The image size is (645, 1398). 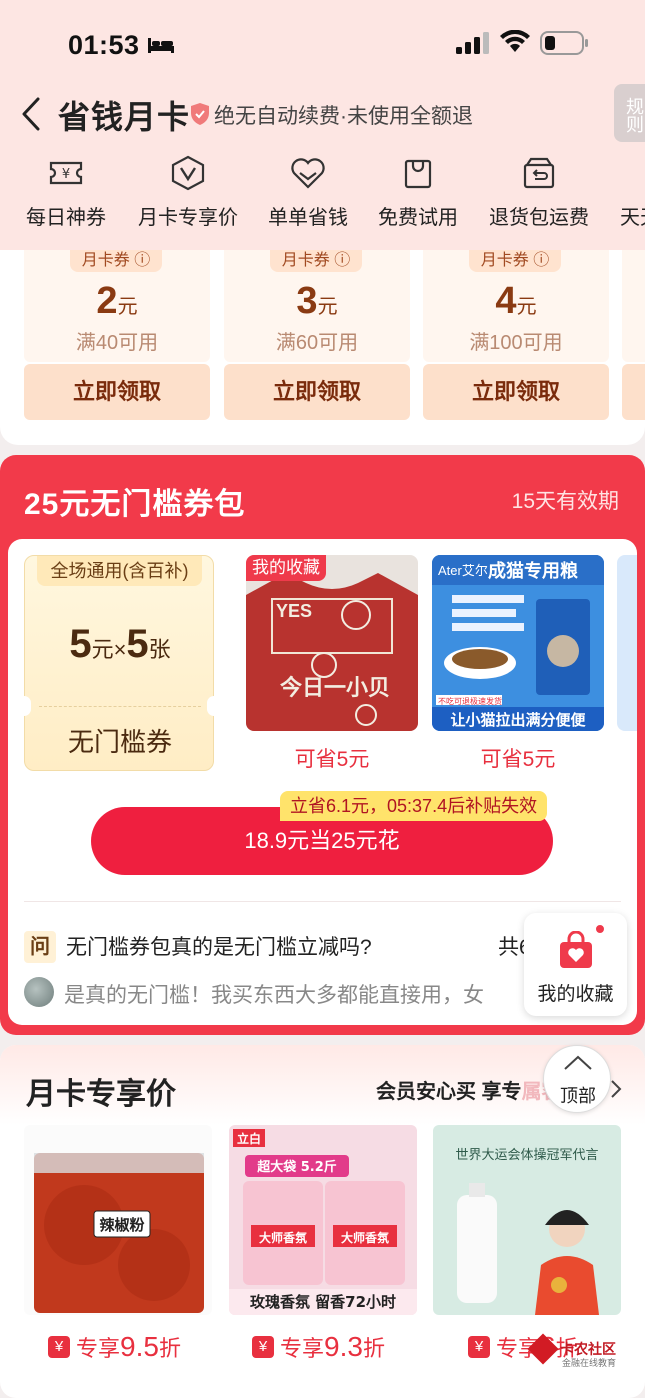 What do you see at coordinates (564, 43) in the screenshot?
I see `battery-icon` at bounding box center [564, 43].